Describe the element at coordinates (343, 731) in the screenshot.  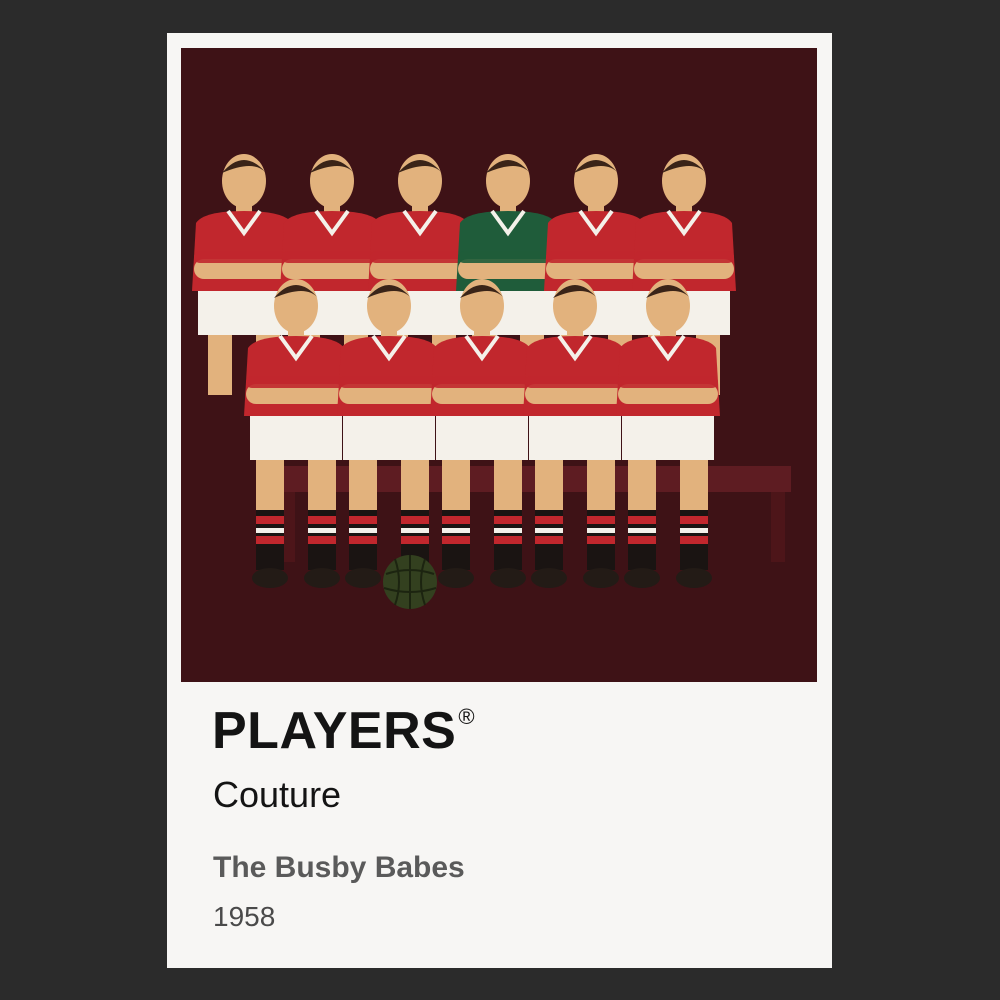
I see `brand-name: PLAYERS®` at that location.